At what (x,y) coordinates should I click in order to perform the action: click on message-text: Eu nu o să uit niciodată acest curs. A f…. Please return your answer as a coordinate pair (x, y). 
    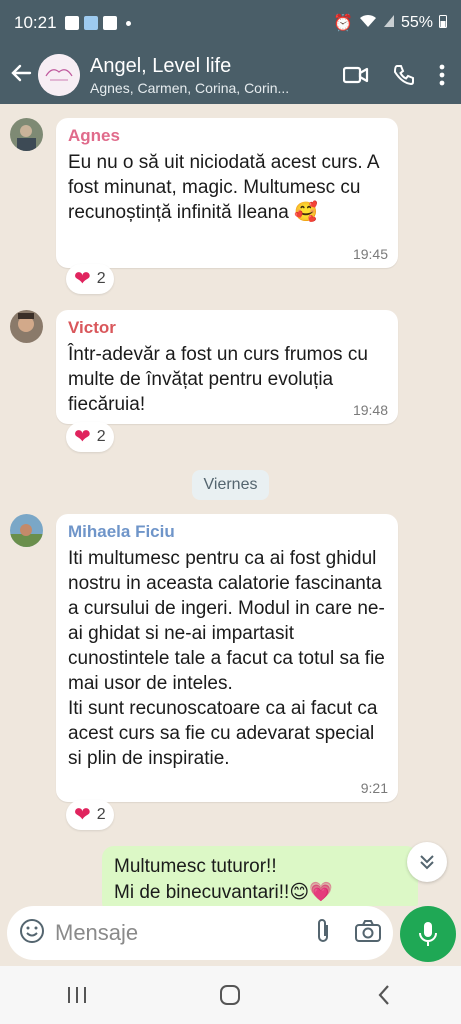
    Looking at the image, I should click on (226, 187).